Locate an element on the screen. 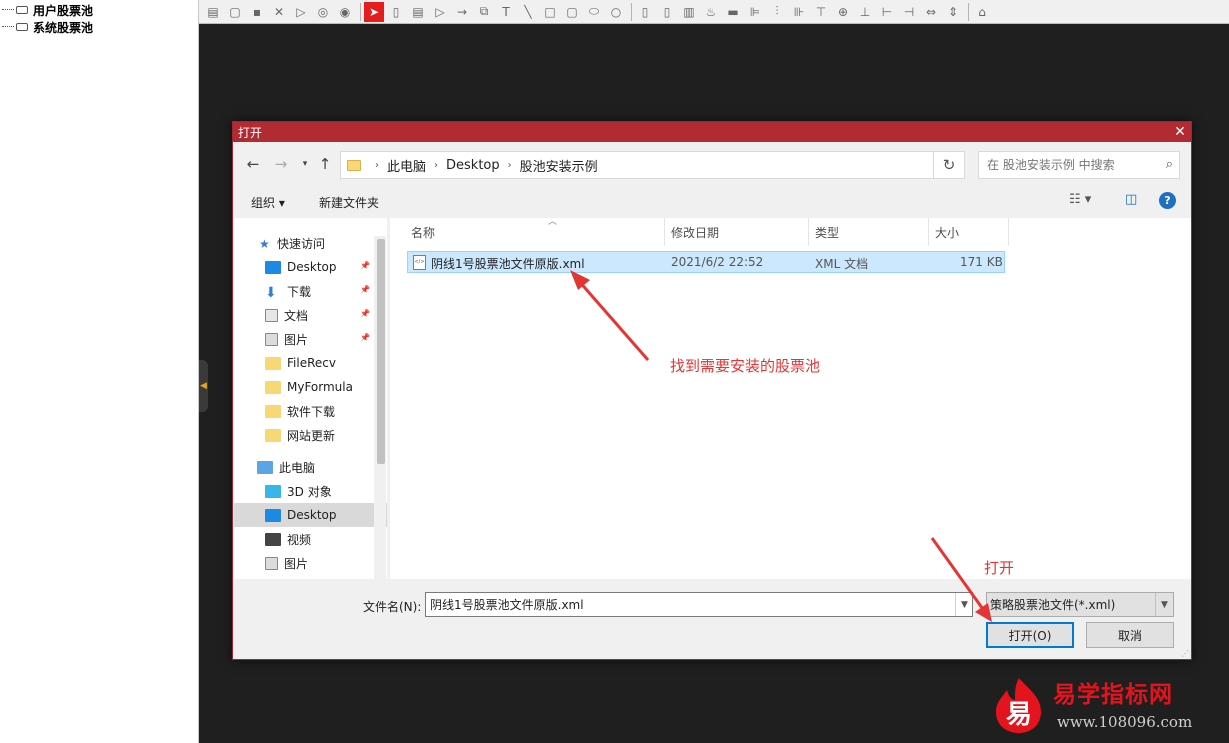 This screenshot has width=1229, height=743. up-button: ↑ is located at coordinates (325, 164).